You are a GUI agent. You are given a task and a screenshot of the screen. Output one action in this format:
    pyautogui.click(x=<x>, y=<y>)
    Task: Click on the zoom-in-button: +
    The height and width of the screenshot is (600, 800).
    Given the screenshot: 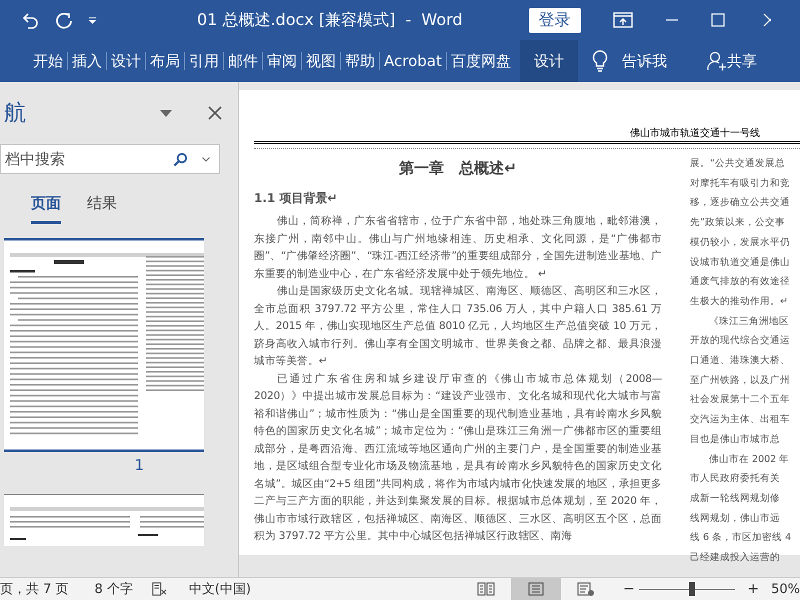 What is the action you would take?
    pyautogui.click(x=753, y=589)
    